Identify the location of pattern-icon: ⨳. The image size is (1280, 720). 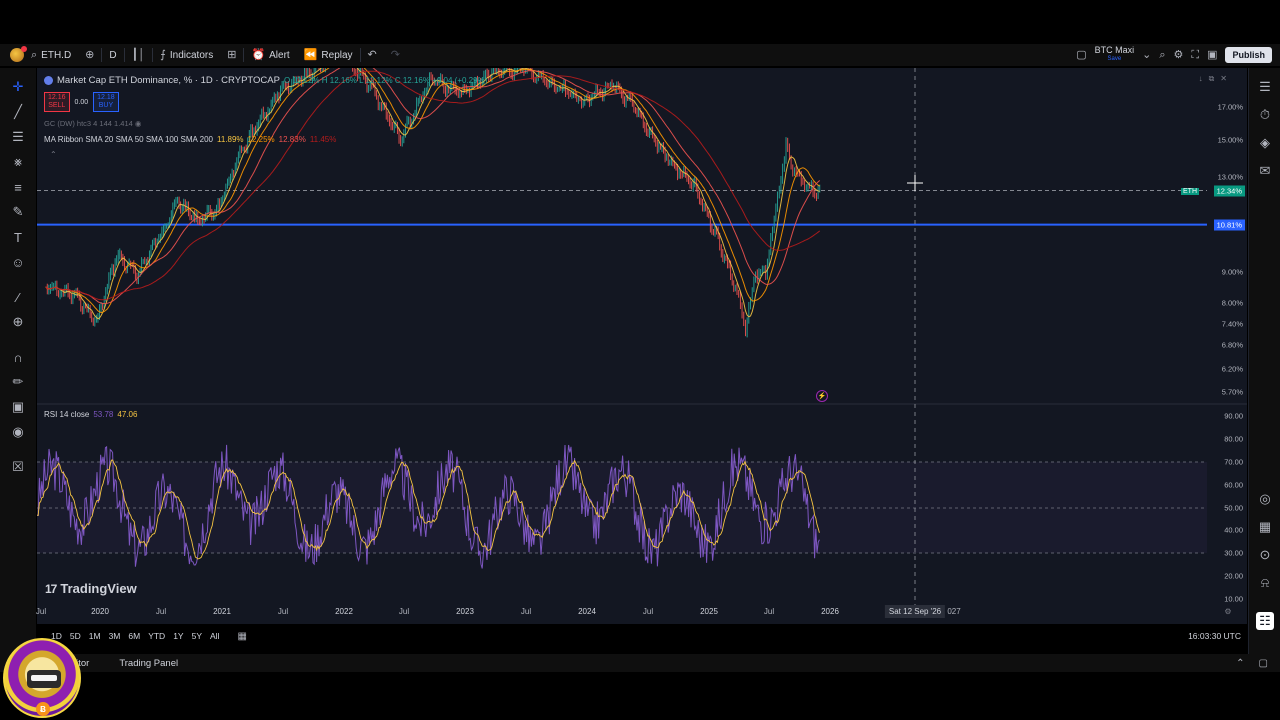
(18, 162).